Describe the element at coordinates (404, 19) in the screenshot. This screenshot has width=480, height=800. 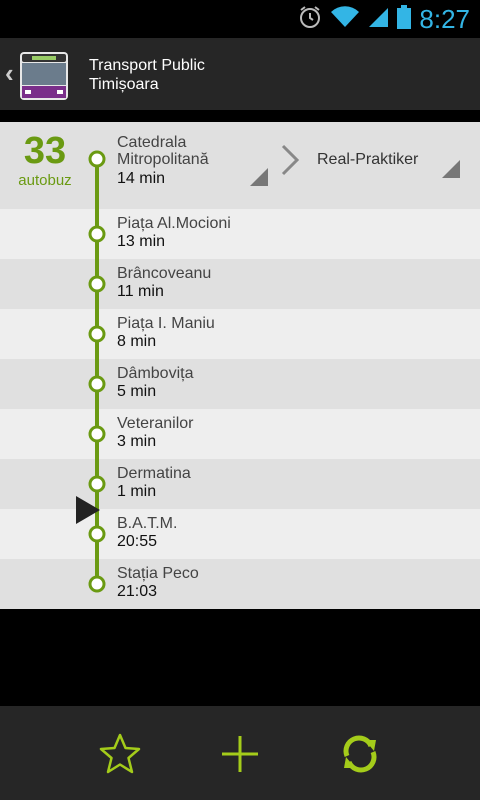
I see `battery-icon` at that location.